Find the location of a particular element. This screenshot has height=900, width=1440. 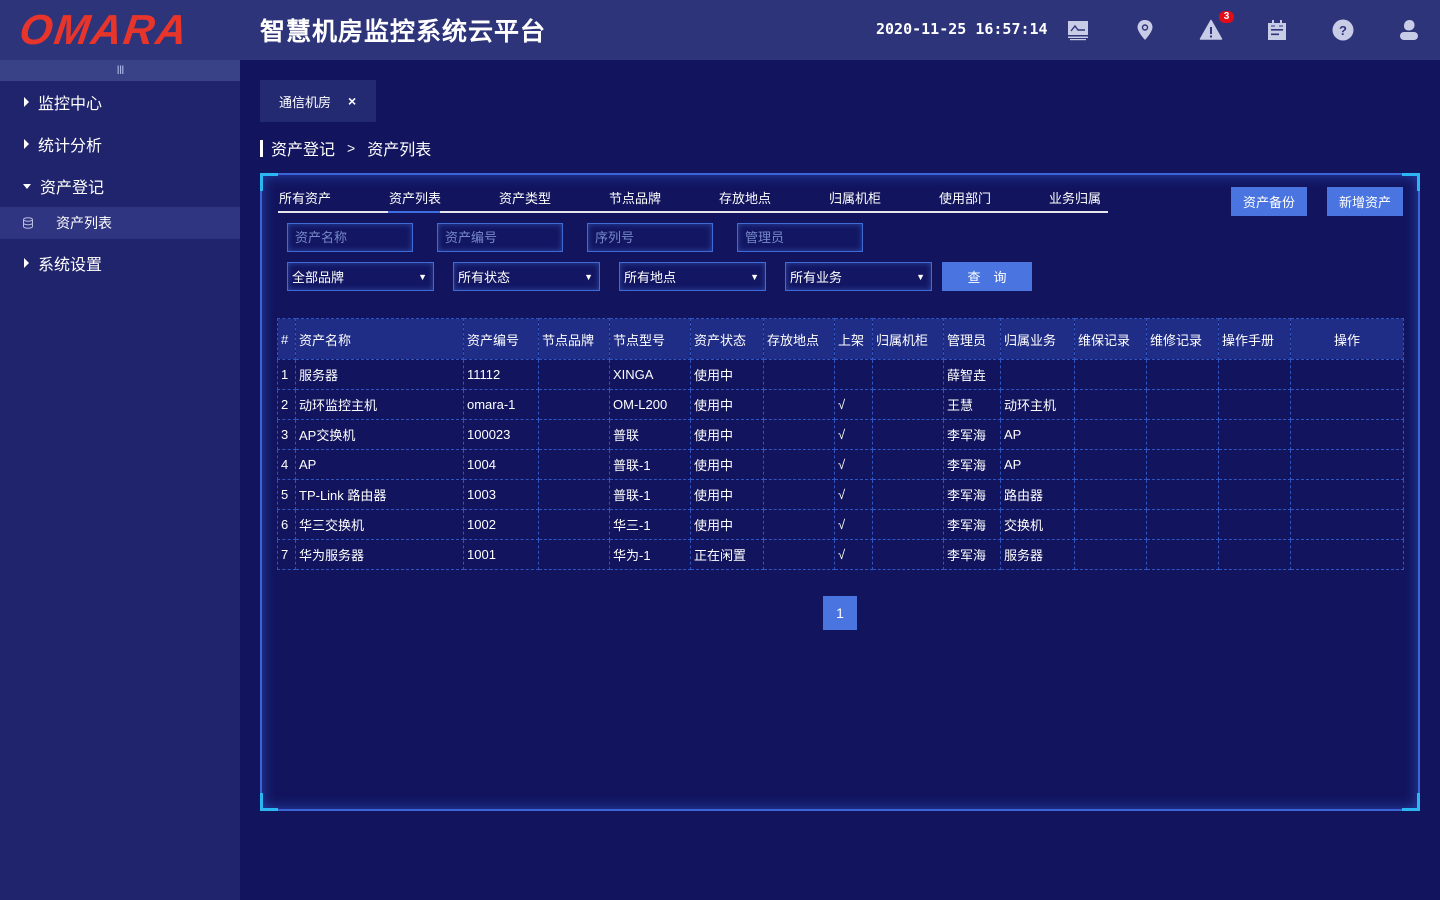

table-cell: 4 is located at coordinates (286, 464).